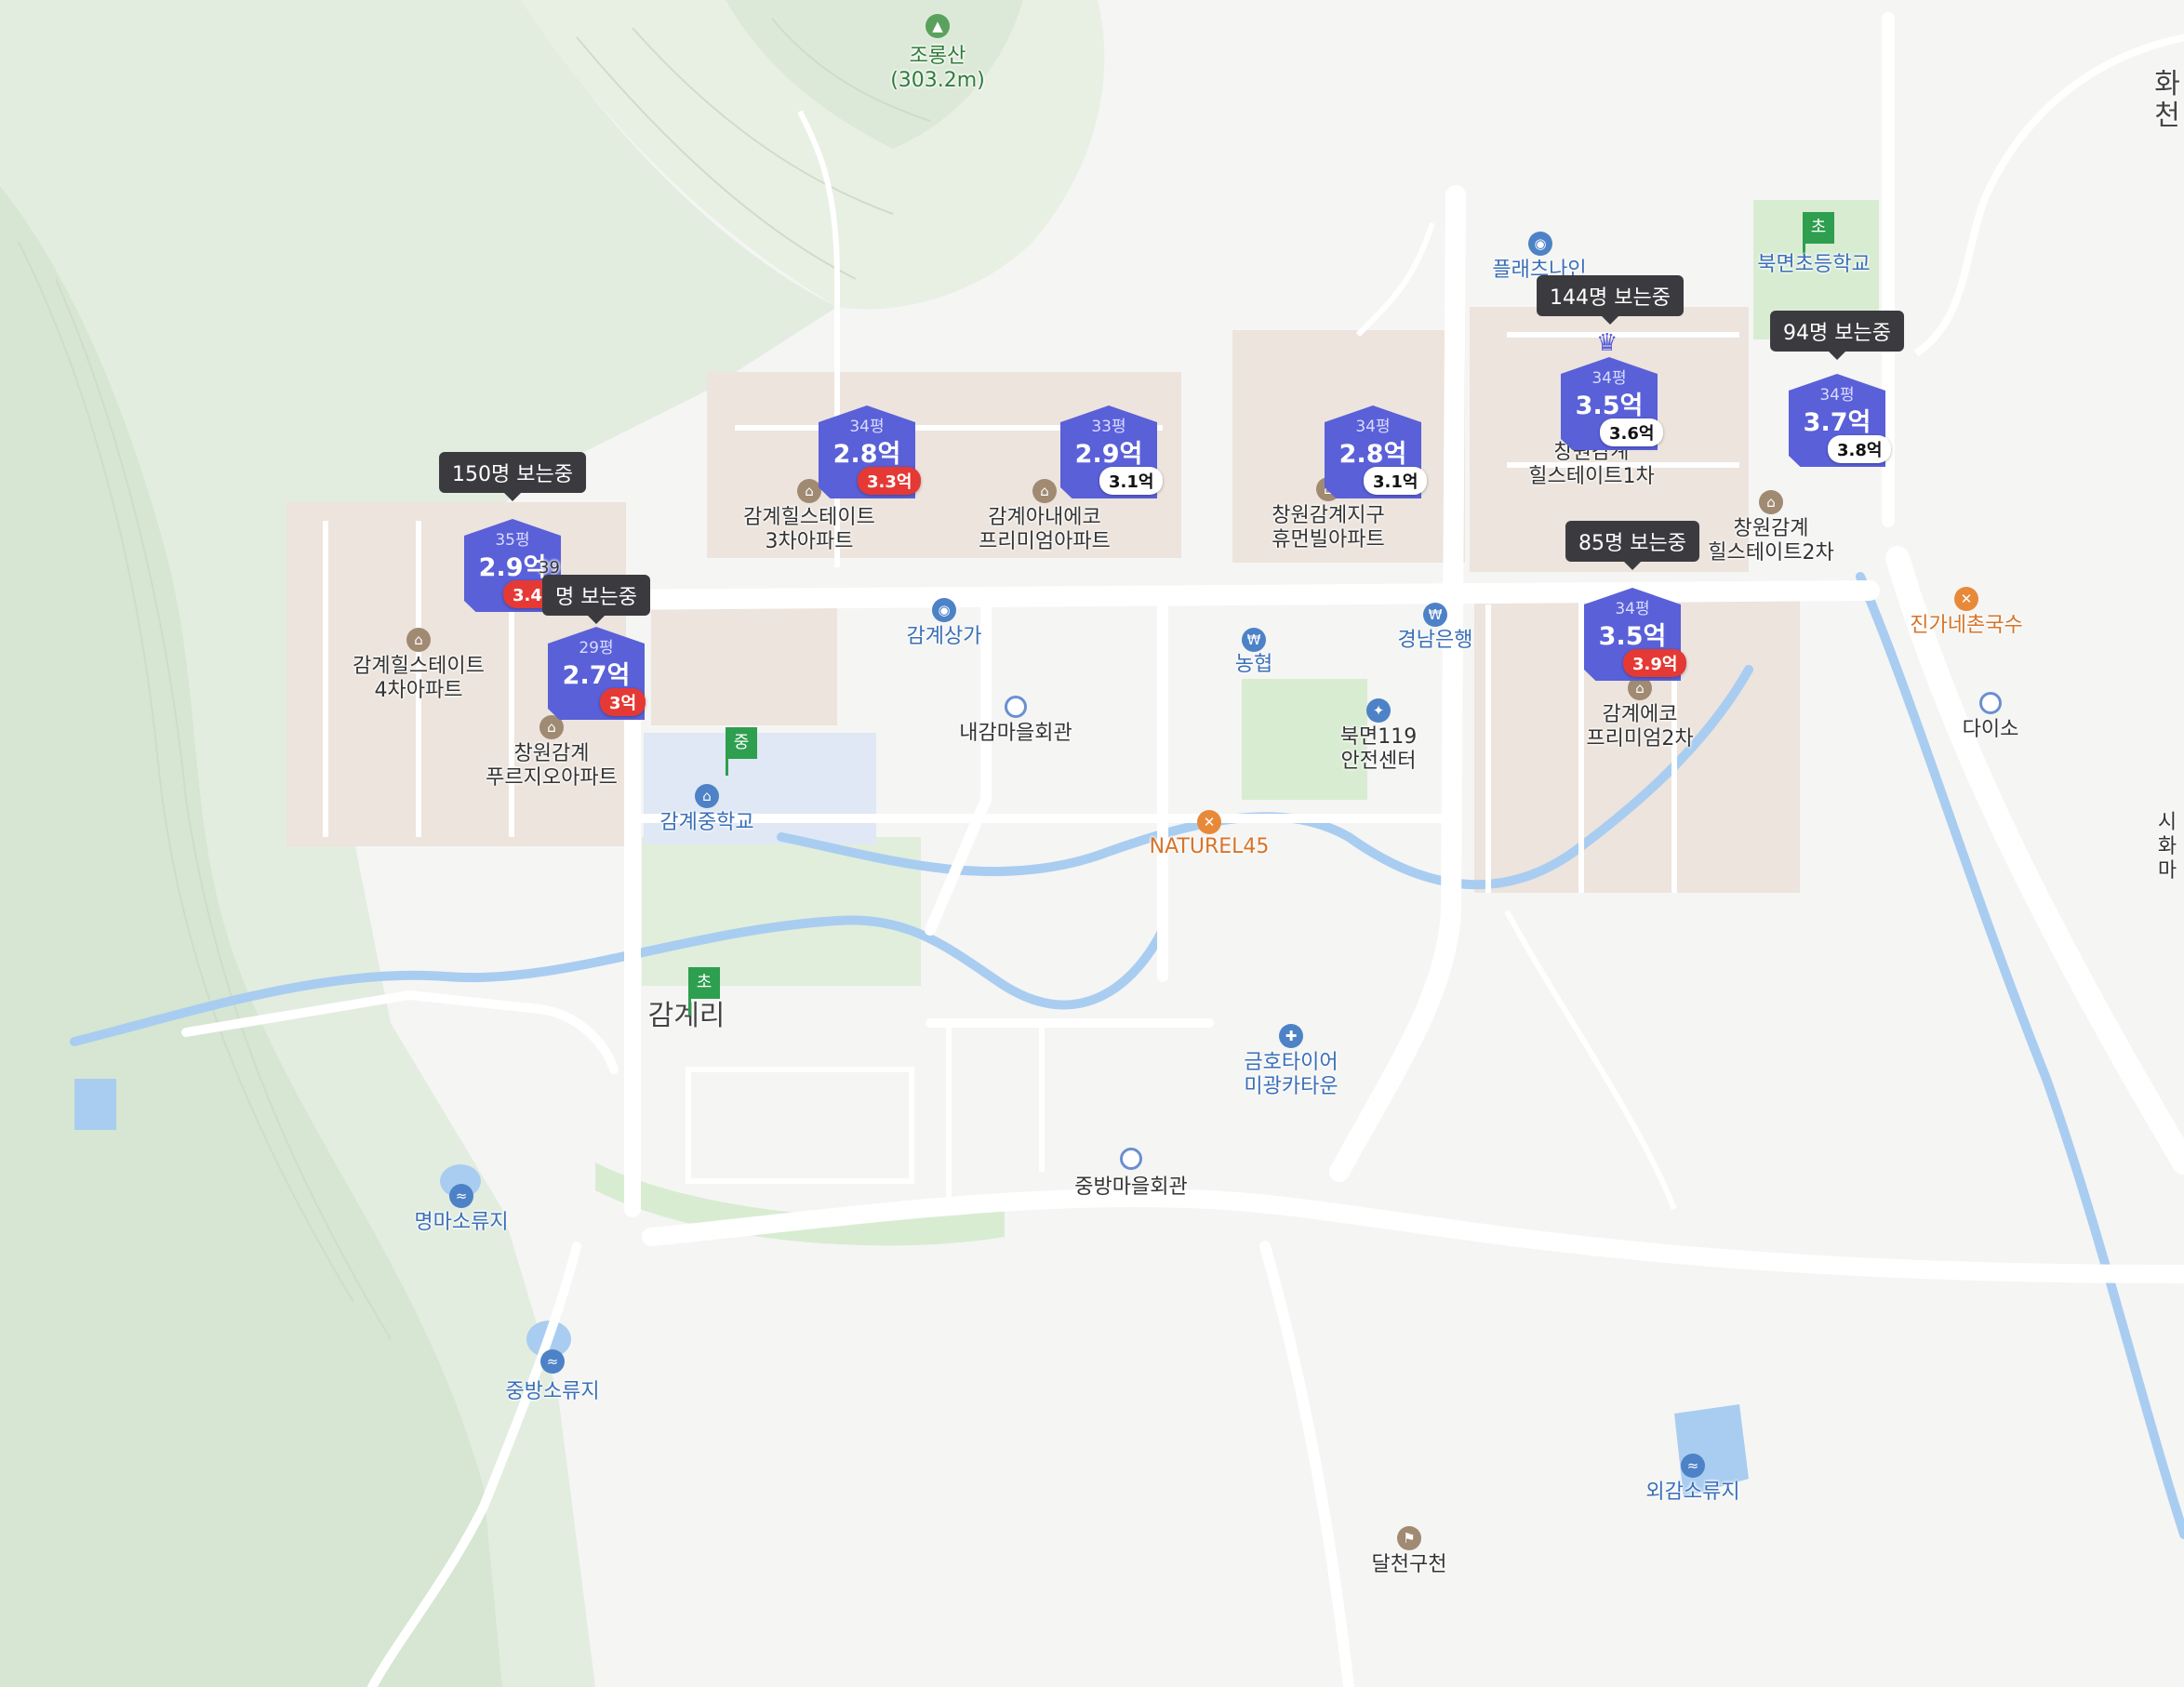 The width and height of the screenshot is (2184, 1687). I want to click on school-flag-middle: 중, so click(741, 751).